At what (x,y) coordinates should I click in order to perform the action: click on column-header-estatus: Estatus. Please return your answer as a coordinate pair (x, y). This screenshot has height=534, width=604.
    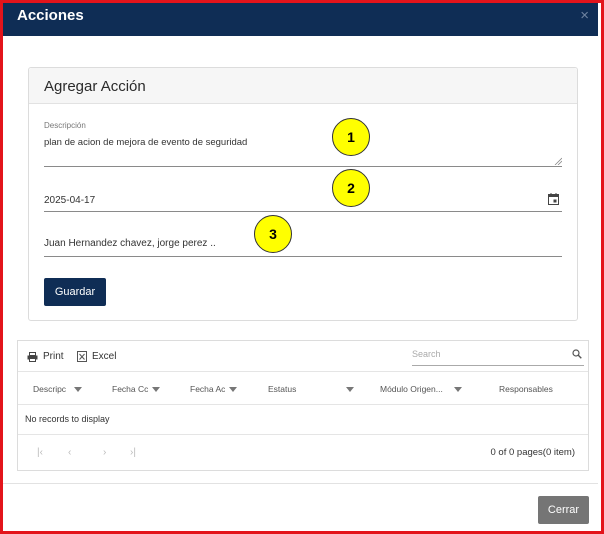
    Looking at the image, I should click on (311, 389).